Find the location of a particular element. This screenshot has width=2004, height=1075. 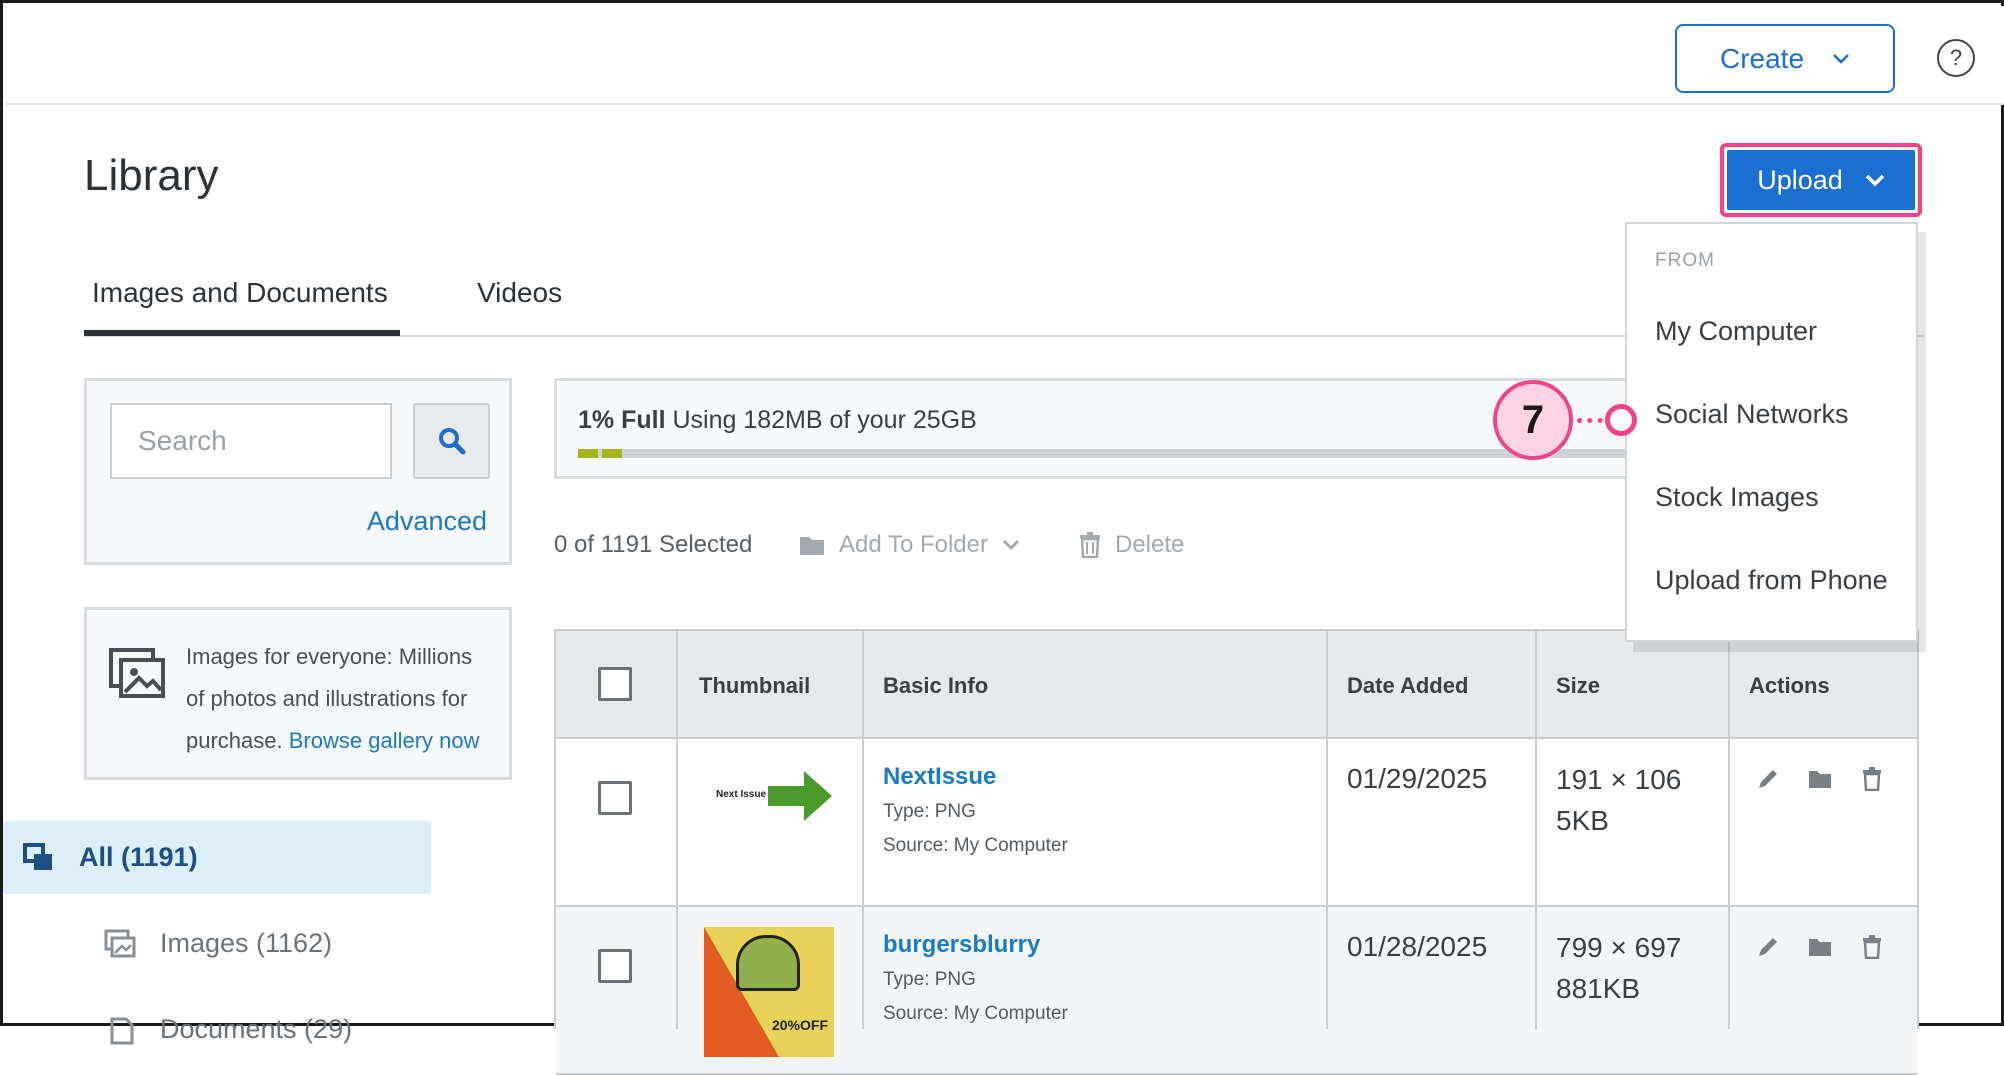

upload-label: Upload is located at coordinates (1800, 179).